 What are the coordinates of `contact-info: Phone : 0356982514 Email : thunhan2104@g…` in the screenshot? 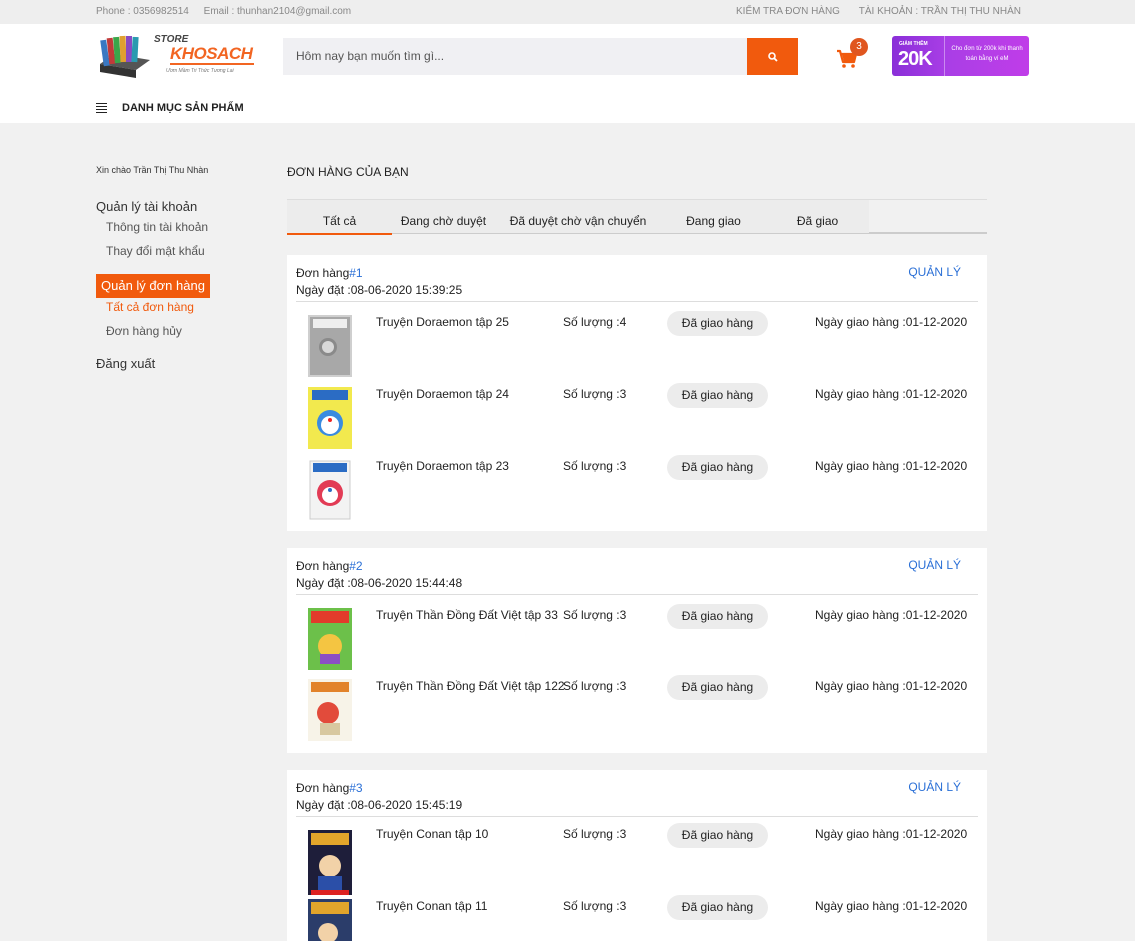 It's located at (229, 11).